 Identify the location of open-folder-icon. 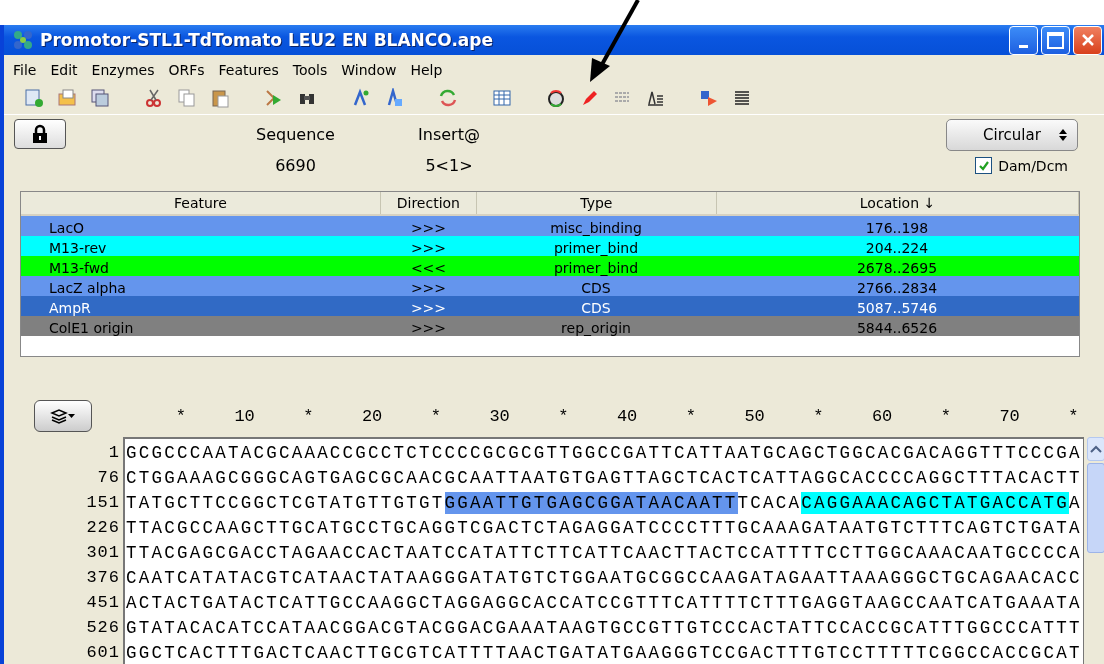
(67, 98).